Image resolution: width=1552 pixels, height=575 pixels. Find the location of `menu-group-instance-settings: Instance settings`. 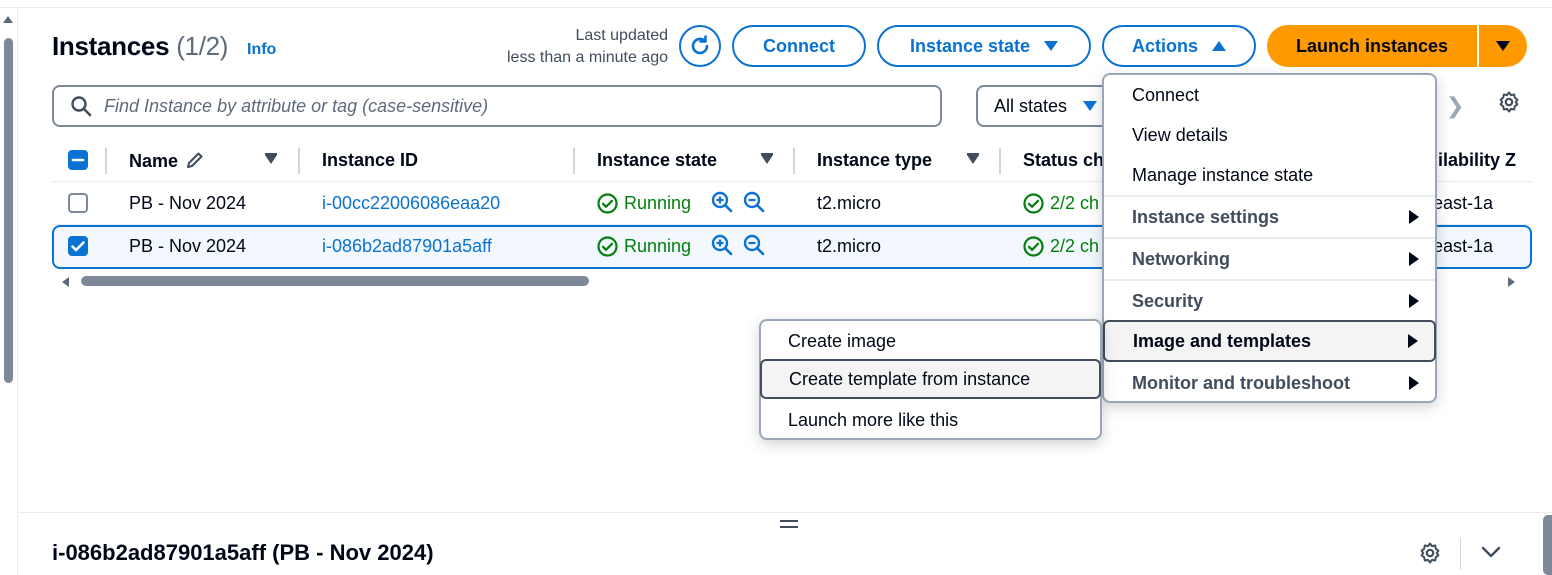

menu-group-instance-settings: Instance settings is located at coordinates (1269, 216).